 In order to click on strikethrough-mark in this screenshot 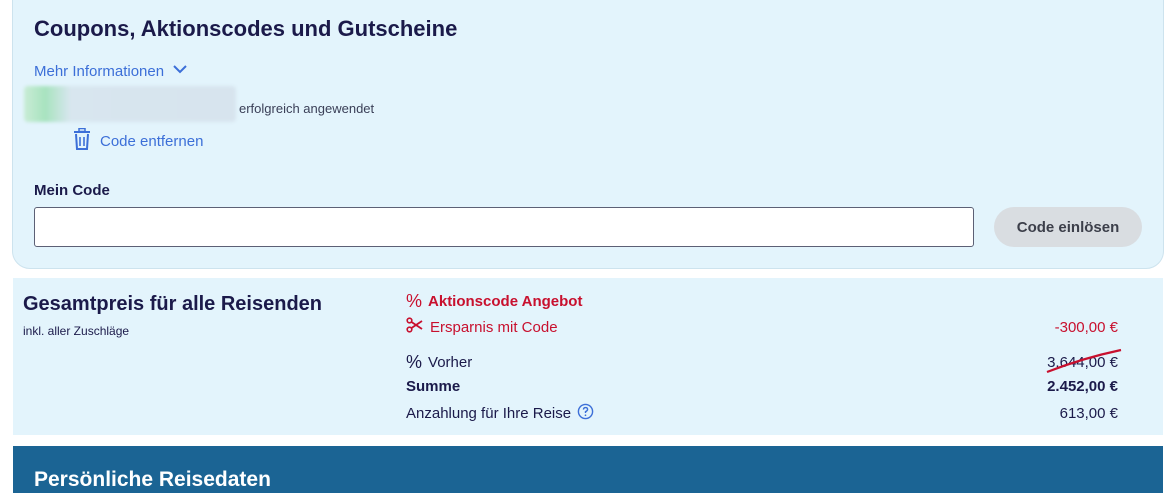, I will do `click(1084, 361)`.